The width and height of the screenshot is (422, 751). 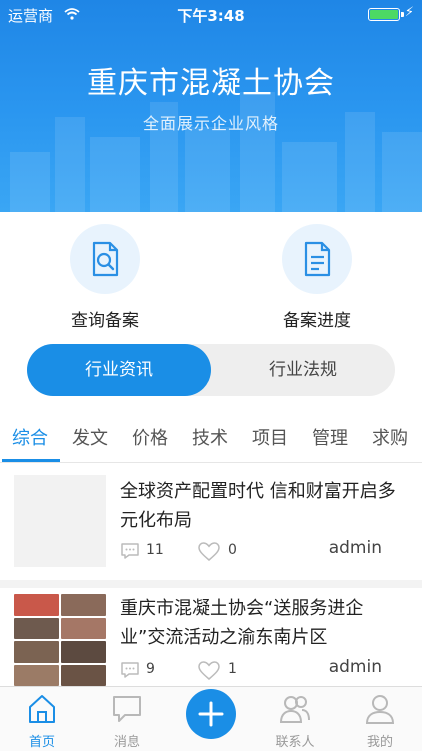 What do you see at coordinates (105, 259) in the screenshot?
I see `search-document-icon` at bounding box center [105, 259].